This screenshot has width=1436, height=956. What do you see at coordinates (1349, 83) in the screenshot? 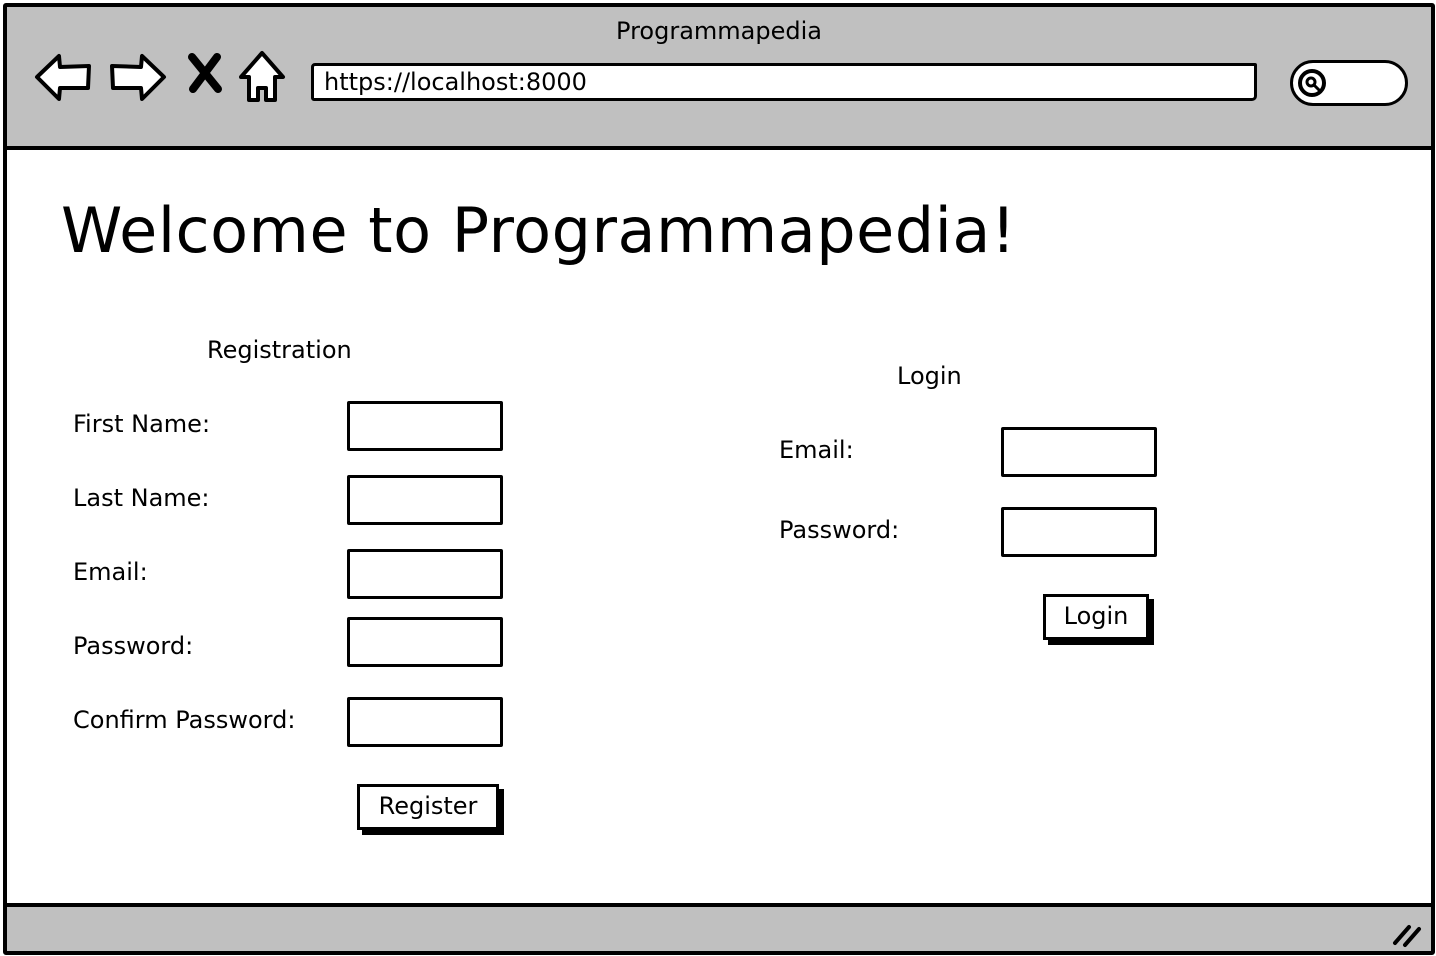
I see `browser-search-field` at bounding box center [1349, 83].